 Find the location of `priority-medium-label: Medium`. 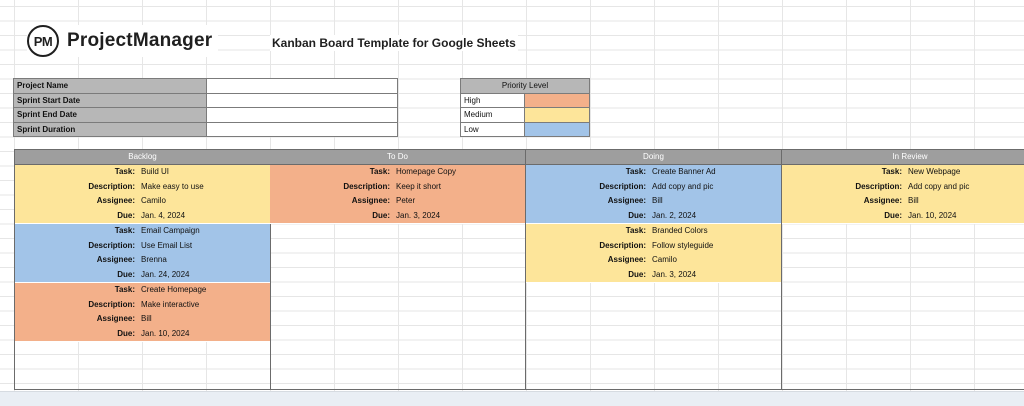

priority-medium-label: Medium is located at coordinates (492, 115).